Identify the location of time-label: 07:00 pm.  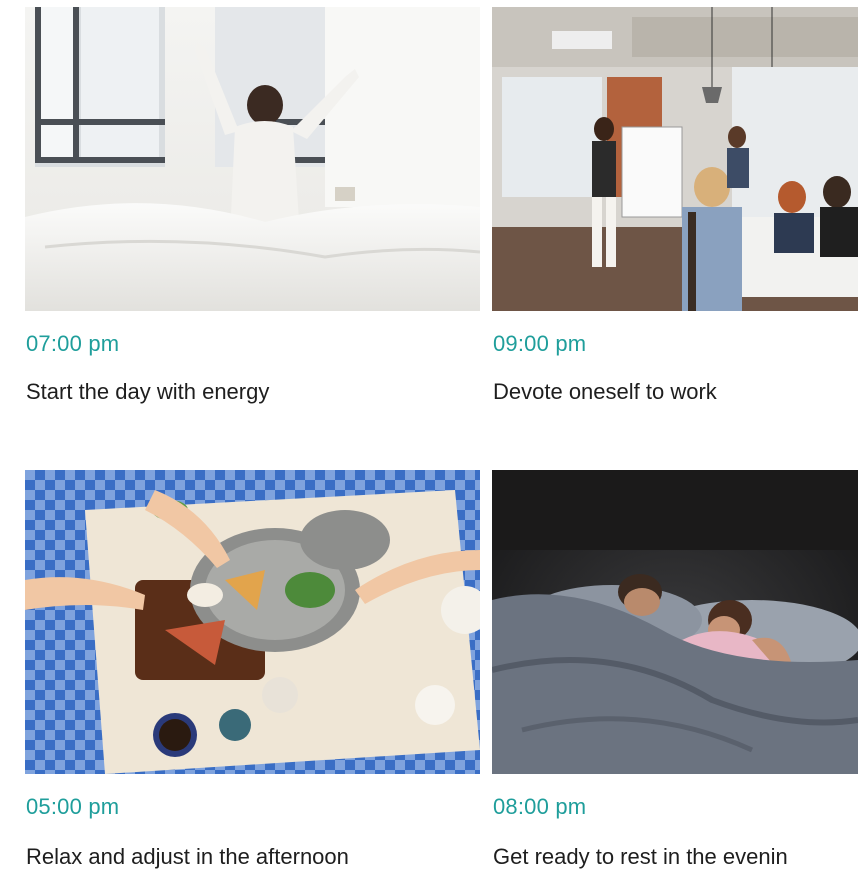
(73, 343).